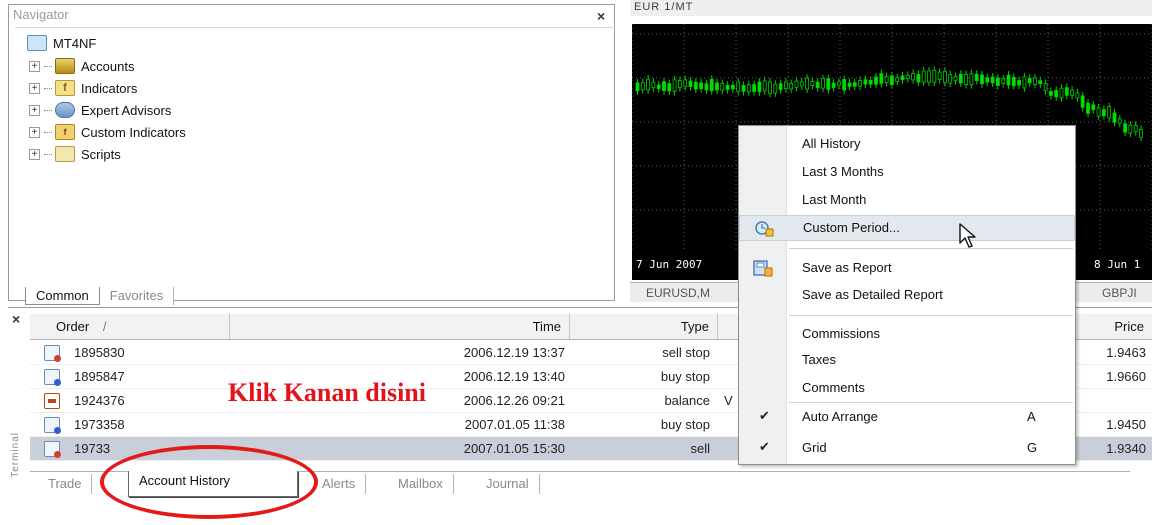  Describe the element at coordinates (841, 333) in the screenshot. I see `menu-item-label: Commissions` at that location.